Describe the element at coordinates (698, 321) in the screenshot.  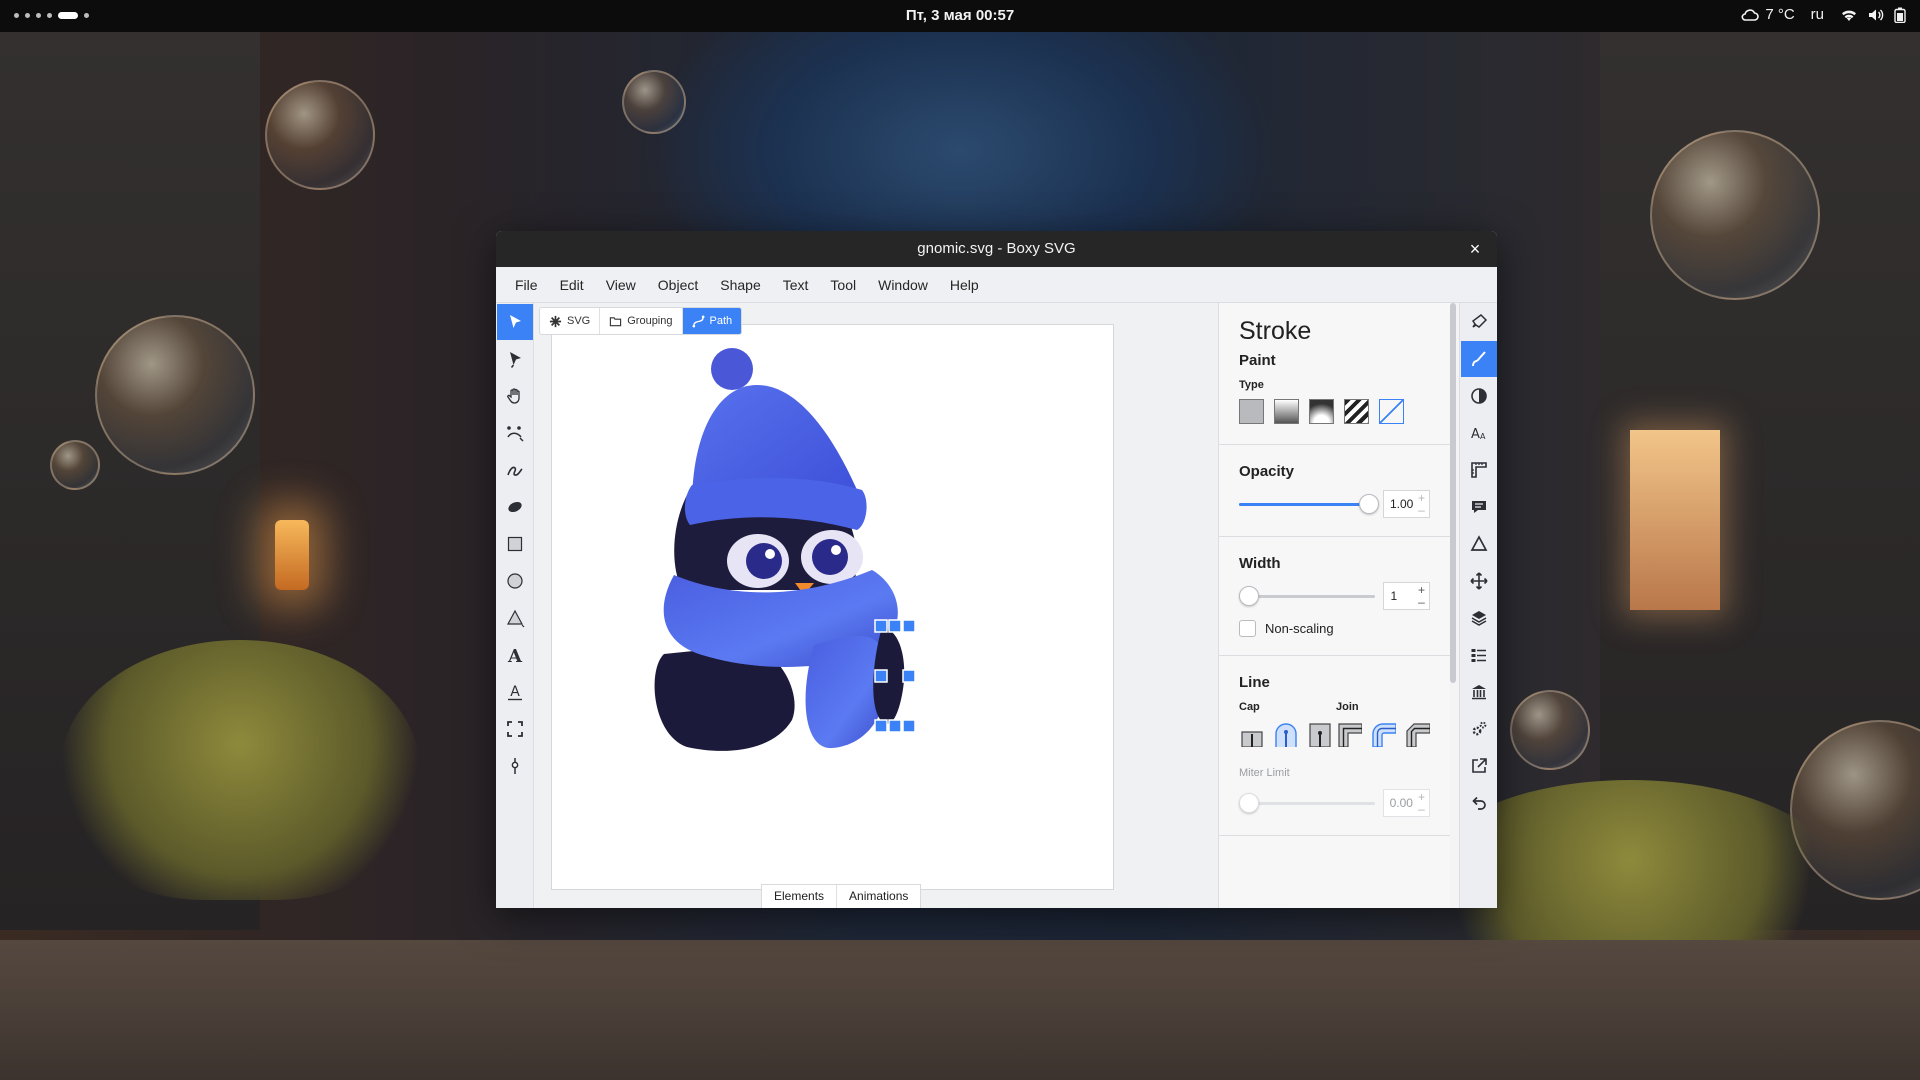
I see `path-curve-icon` at that location.